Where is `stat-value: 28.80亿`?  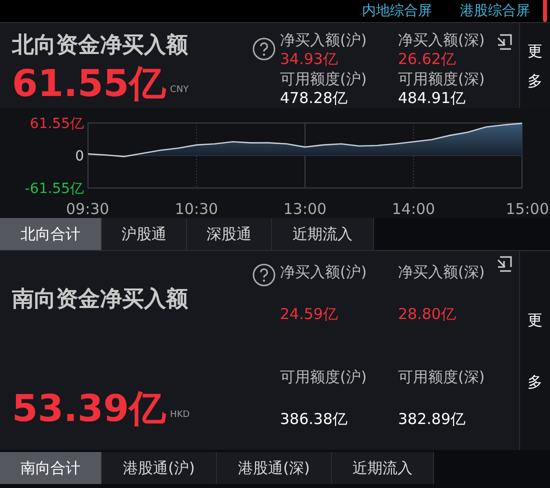 stat-value: 28.80亿 is located at coordinates (427, 314).